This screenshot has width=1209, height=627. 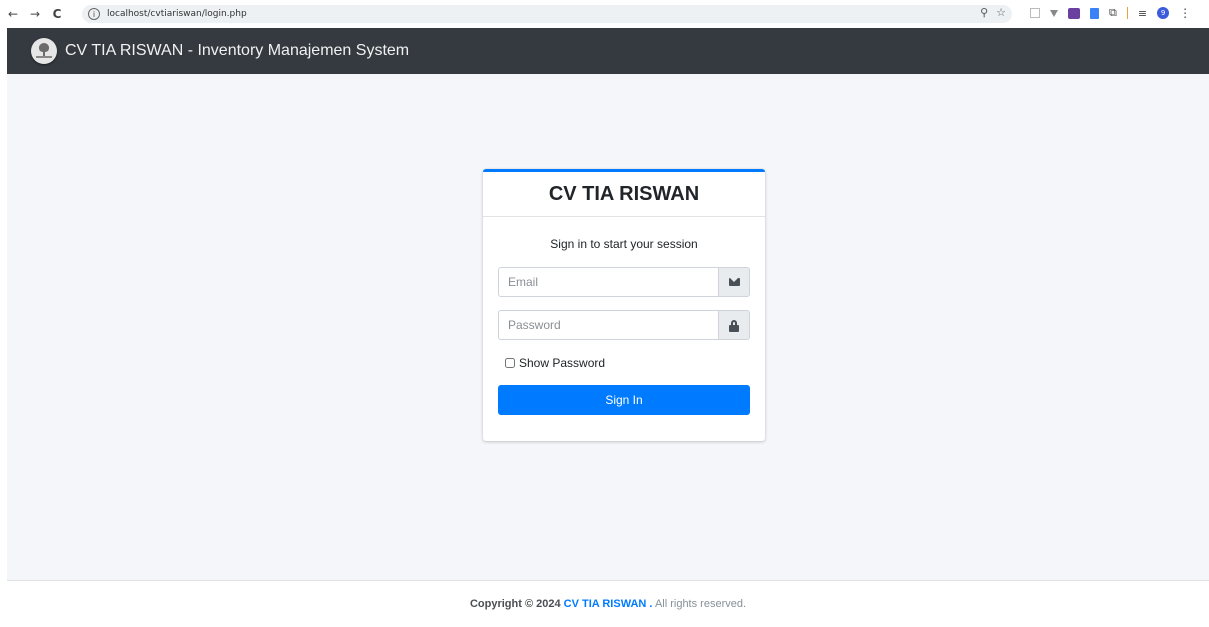 What do you see at coordinates (94, 14) in the screenshot?
I see `site-info-icon: i` at bounding box center [94, 14].